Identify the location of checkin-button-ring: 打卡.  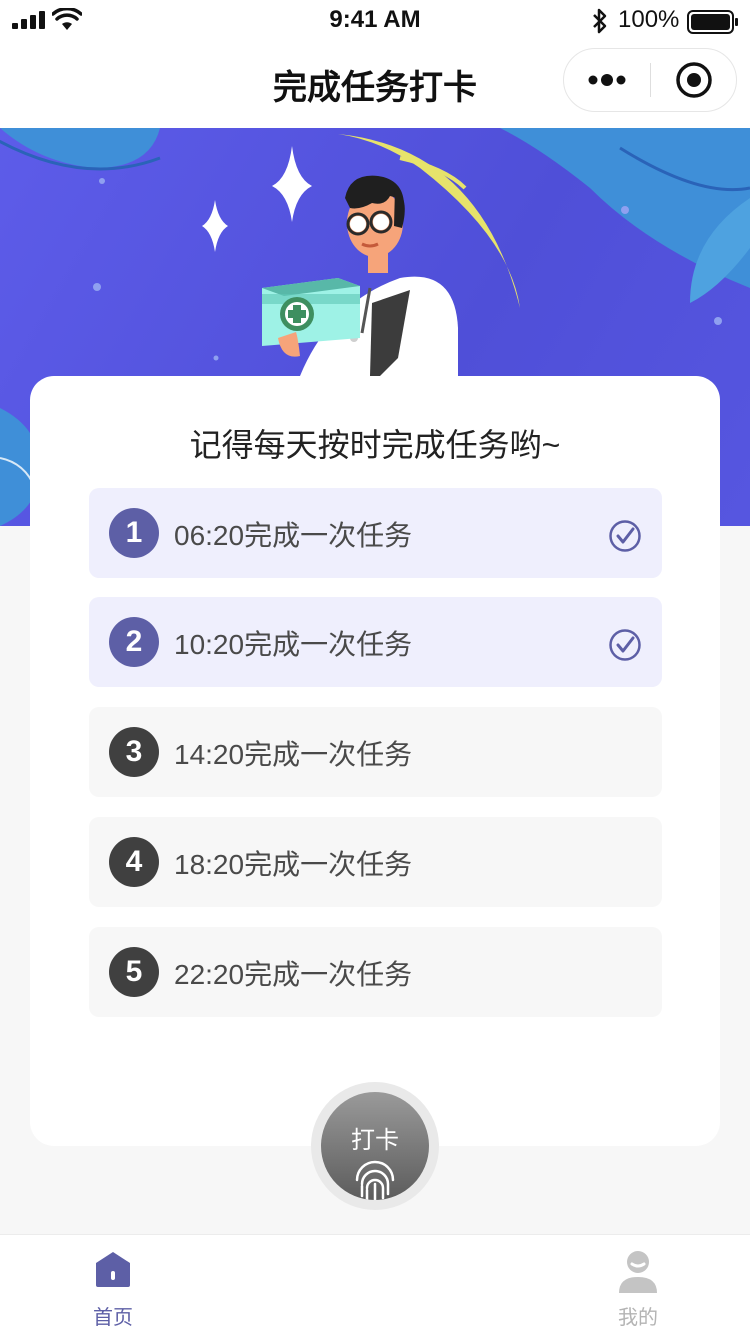
(375, 1146).